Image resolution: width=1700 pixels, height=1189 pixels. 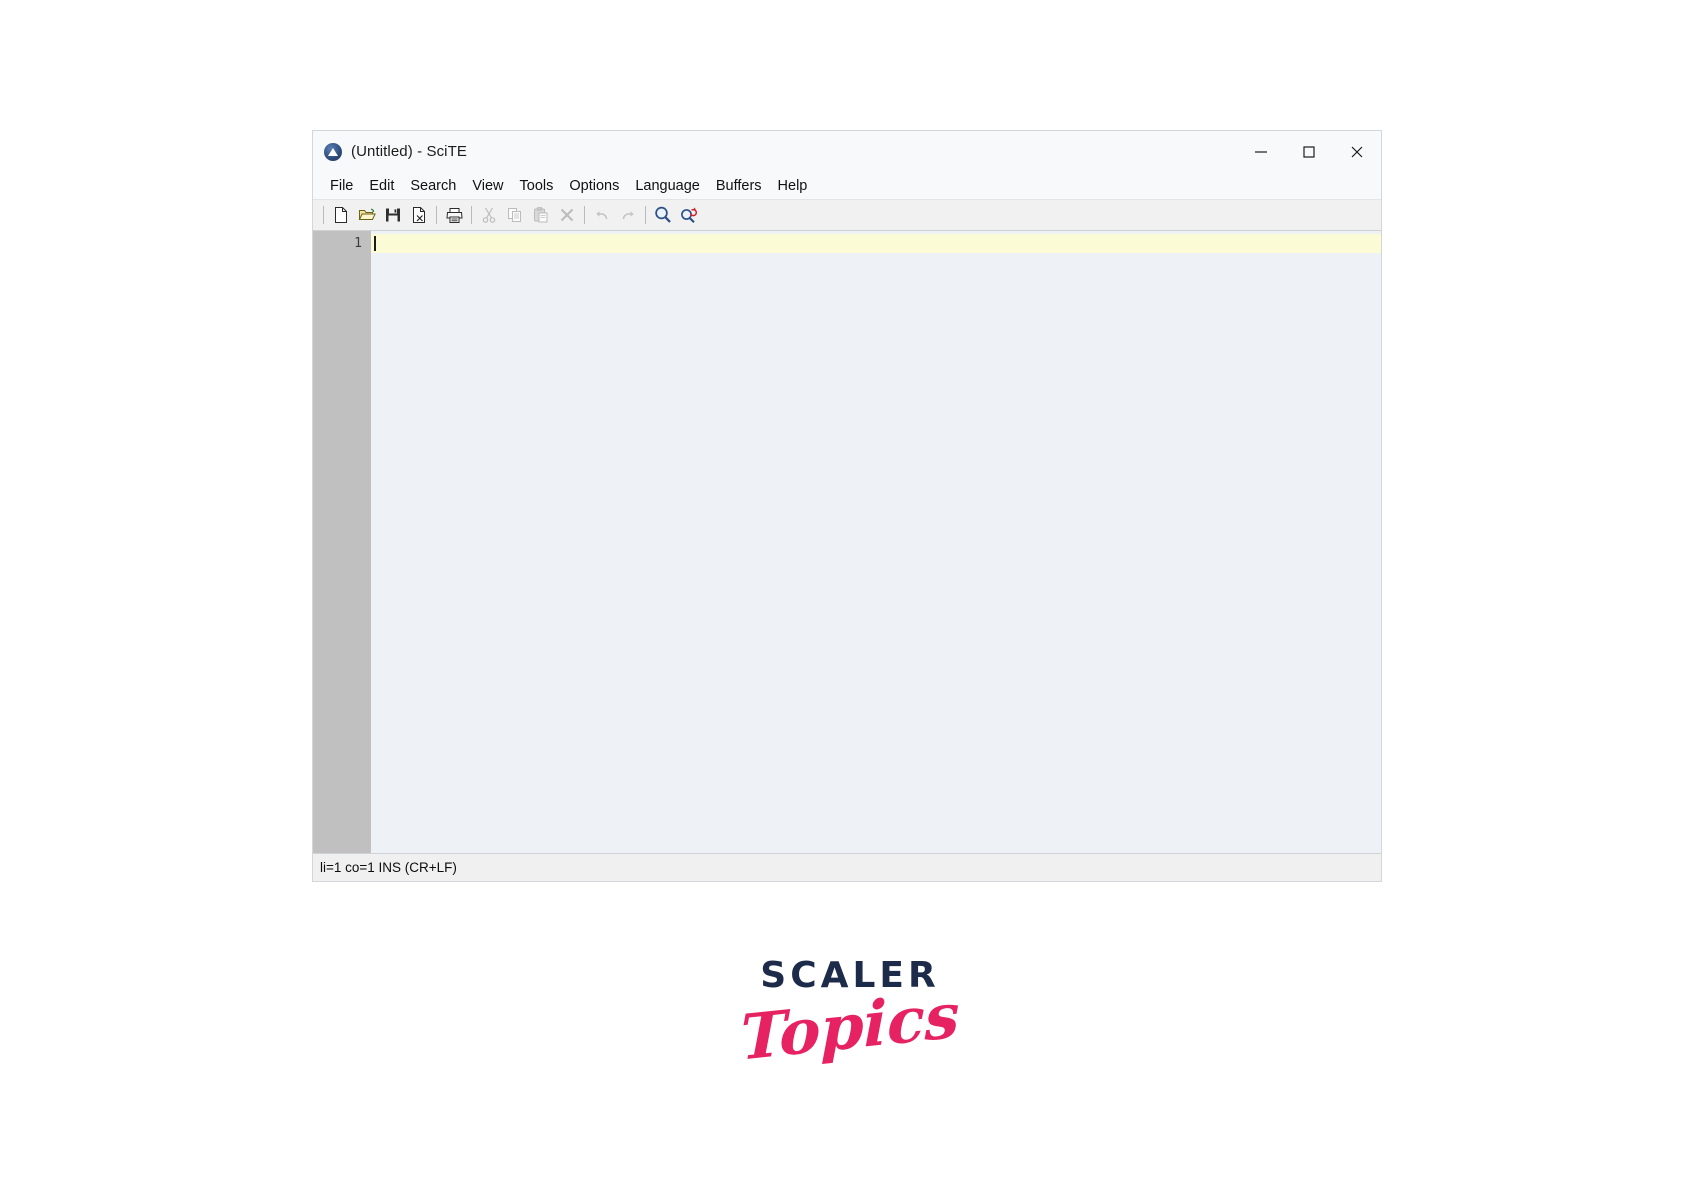 I want to click on new-file-icon, so click(x=341, y=215).